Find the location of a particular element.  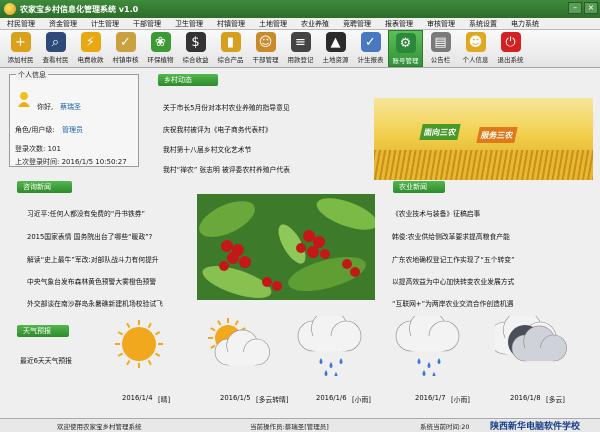

rural-news-item: 庆祝我村被评为《电子商务代表村》 is located at coordinates (217, 129).